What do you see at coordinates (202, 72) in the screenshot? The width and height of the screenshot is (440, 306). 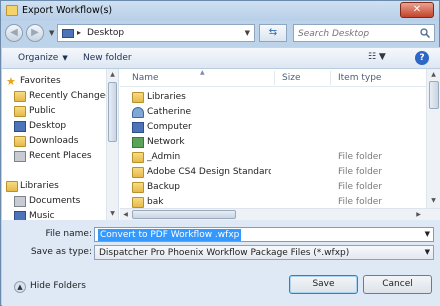 I see `sort-caret-icon: ▲` at bounding box center [202, 72].